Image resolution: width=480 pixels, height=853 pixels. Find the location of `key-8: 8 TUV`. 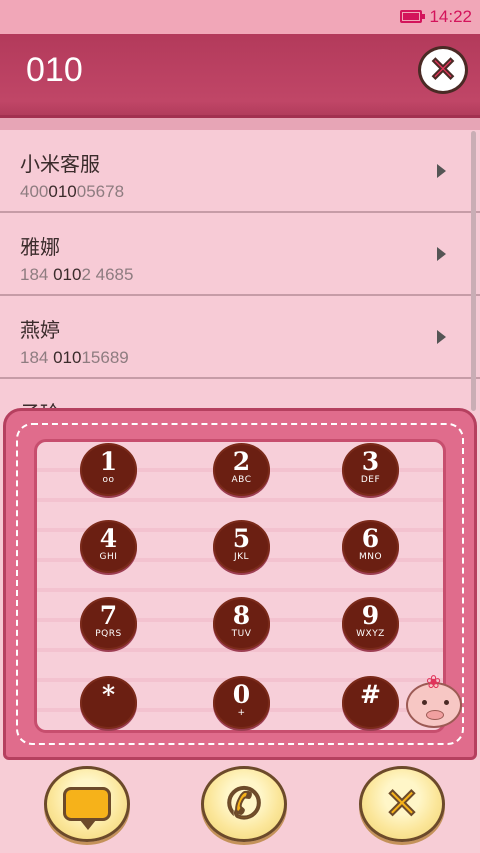

key-8: 8 TUV is located at coordinates (241, 623).